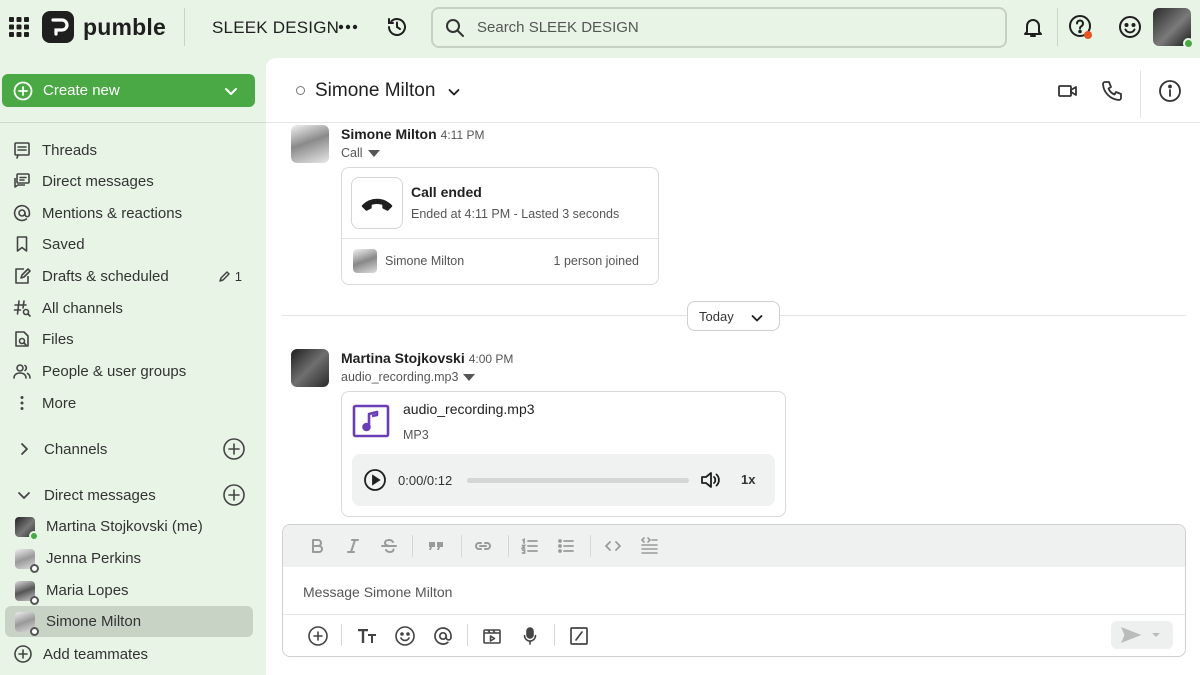 The width and height of the screenshot is (1200, 675). I want to click on audio-progress-bar, so click(578, 480).